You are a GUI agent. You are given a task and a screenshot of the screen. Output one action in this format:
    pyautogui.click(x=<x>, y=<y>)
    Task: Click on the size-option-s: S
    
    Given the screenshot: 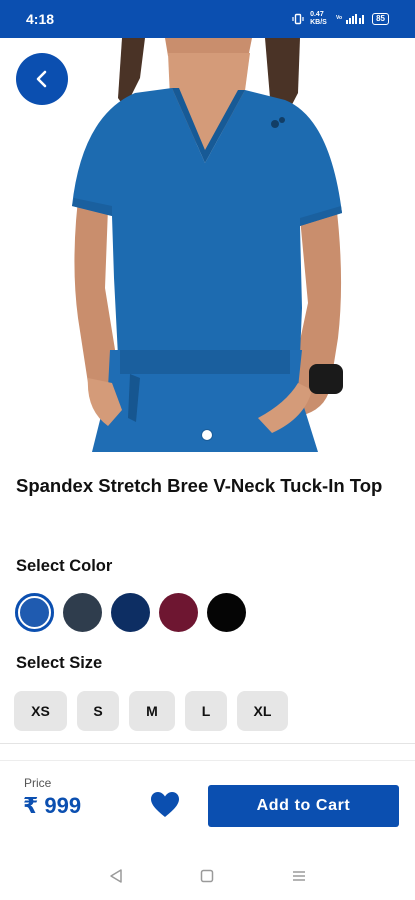 What is the action you would take?
    pyautogui.click(x=98, y=711)
    